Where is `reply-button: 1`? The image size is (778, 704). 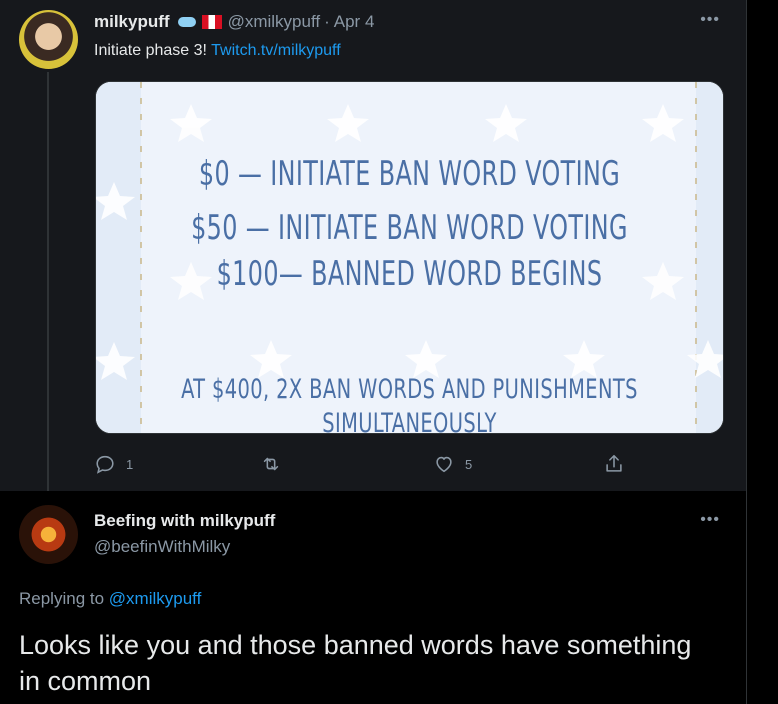
reply-button: 1 is located at coordinates (113, 464).